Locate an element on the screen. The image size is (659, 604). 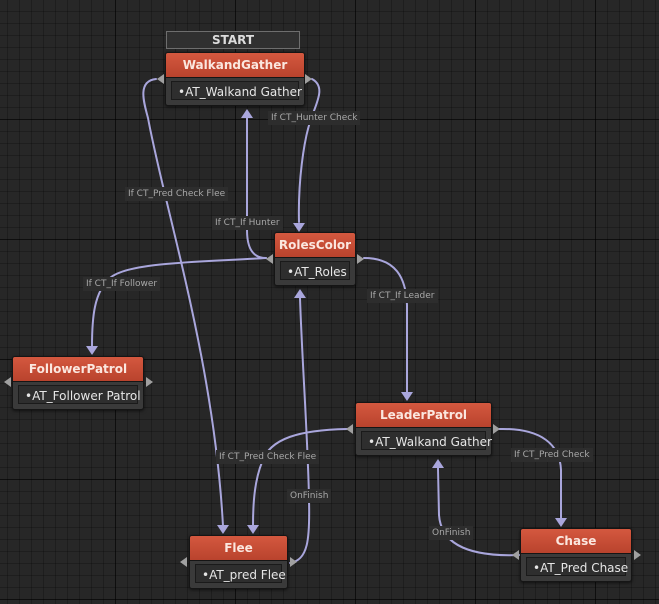
node-title: RolesColor is located at coordinates (315, 245).